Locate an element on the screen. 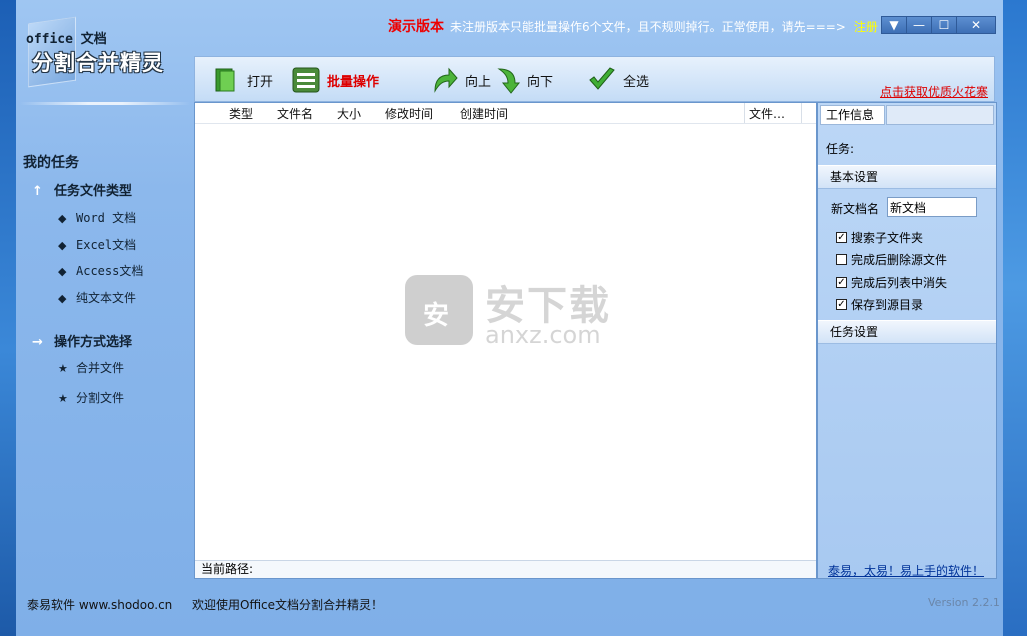 This screenshot has width=1027, height=636. section-task-settings: 任务设置 is located at coordinates (907, 332).